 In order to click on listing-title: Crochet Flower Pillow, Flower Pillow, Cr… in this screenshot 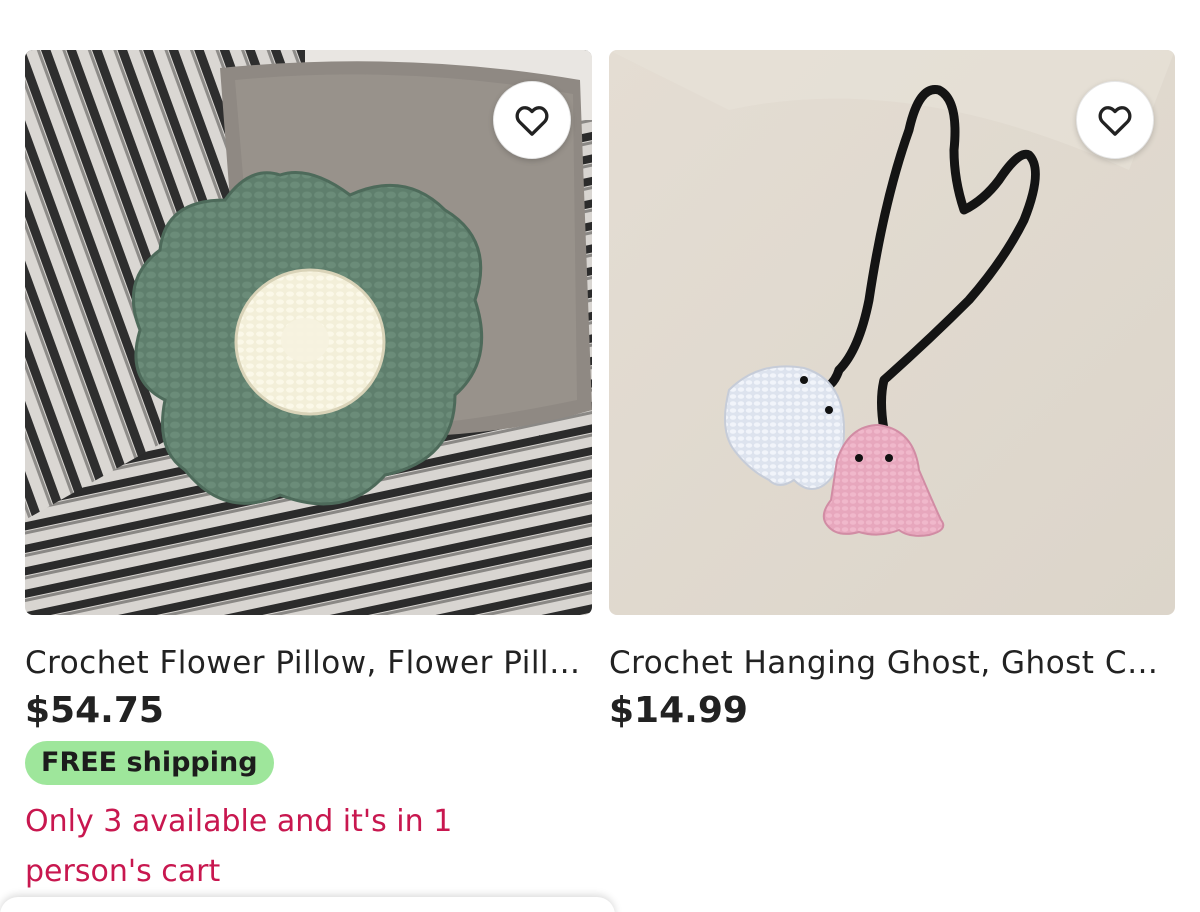, I will do `click(308, 663)`.